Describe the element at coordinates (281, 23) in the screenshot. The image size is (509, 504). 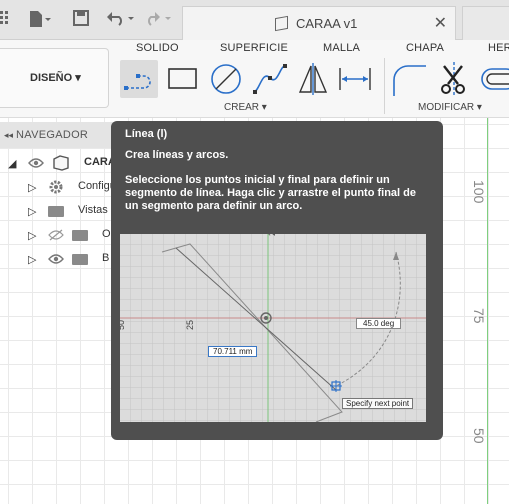
I see `cube-icon` at that location.